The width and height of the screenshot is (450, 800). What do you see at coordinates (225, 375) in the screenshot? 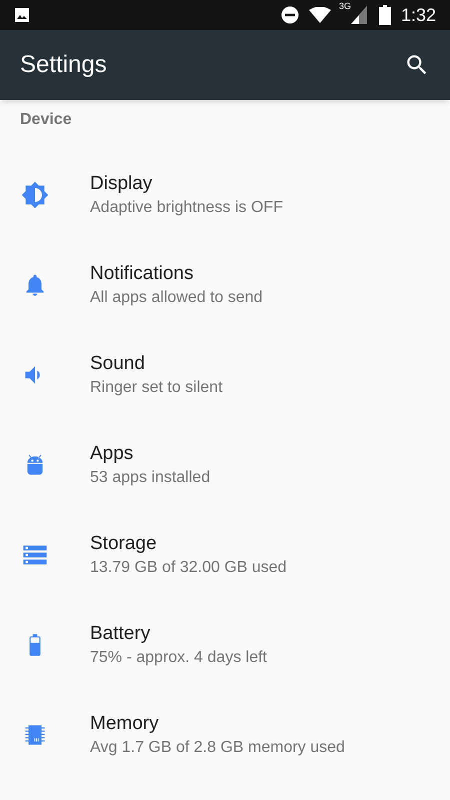
I see `settings-item: Sound Ringer set to silent` at bounding box center [225, 375].